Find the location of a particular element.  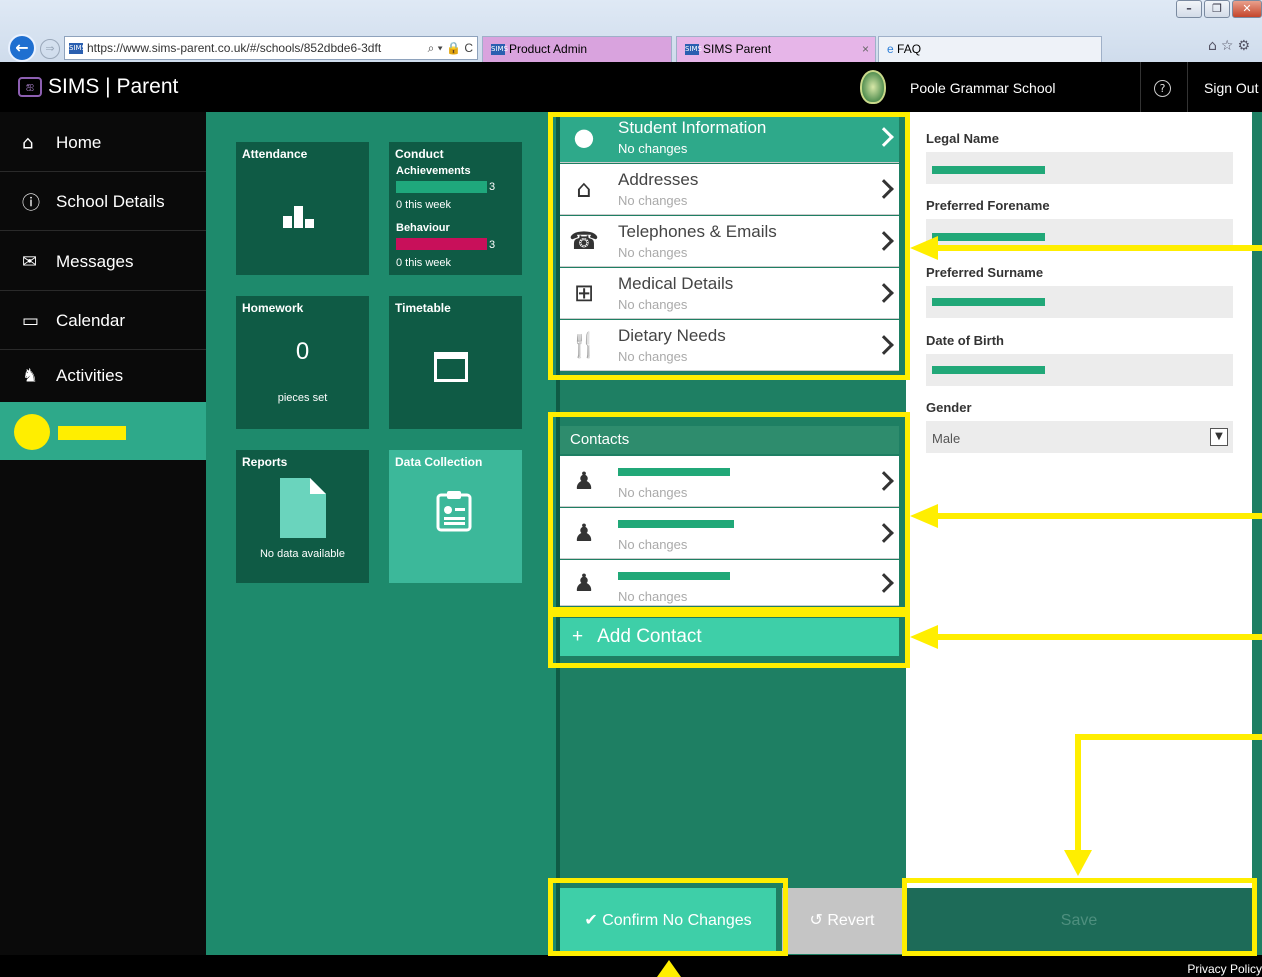

privacy-policy-link: Privacy Policy is located at coordinates (1224, 969).